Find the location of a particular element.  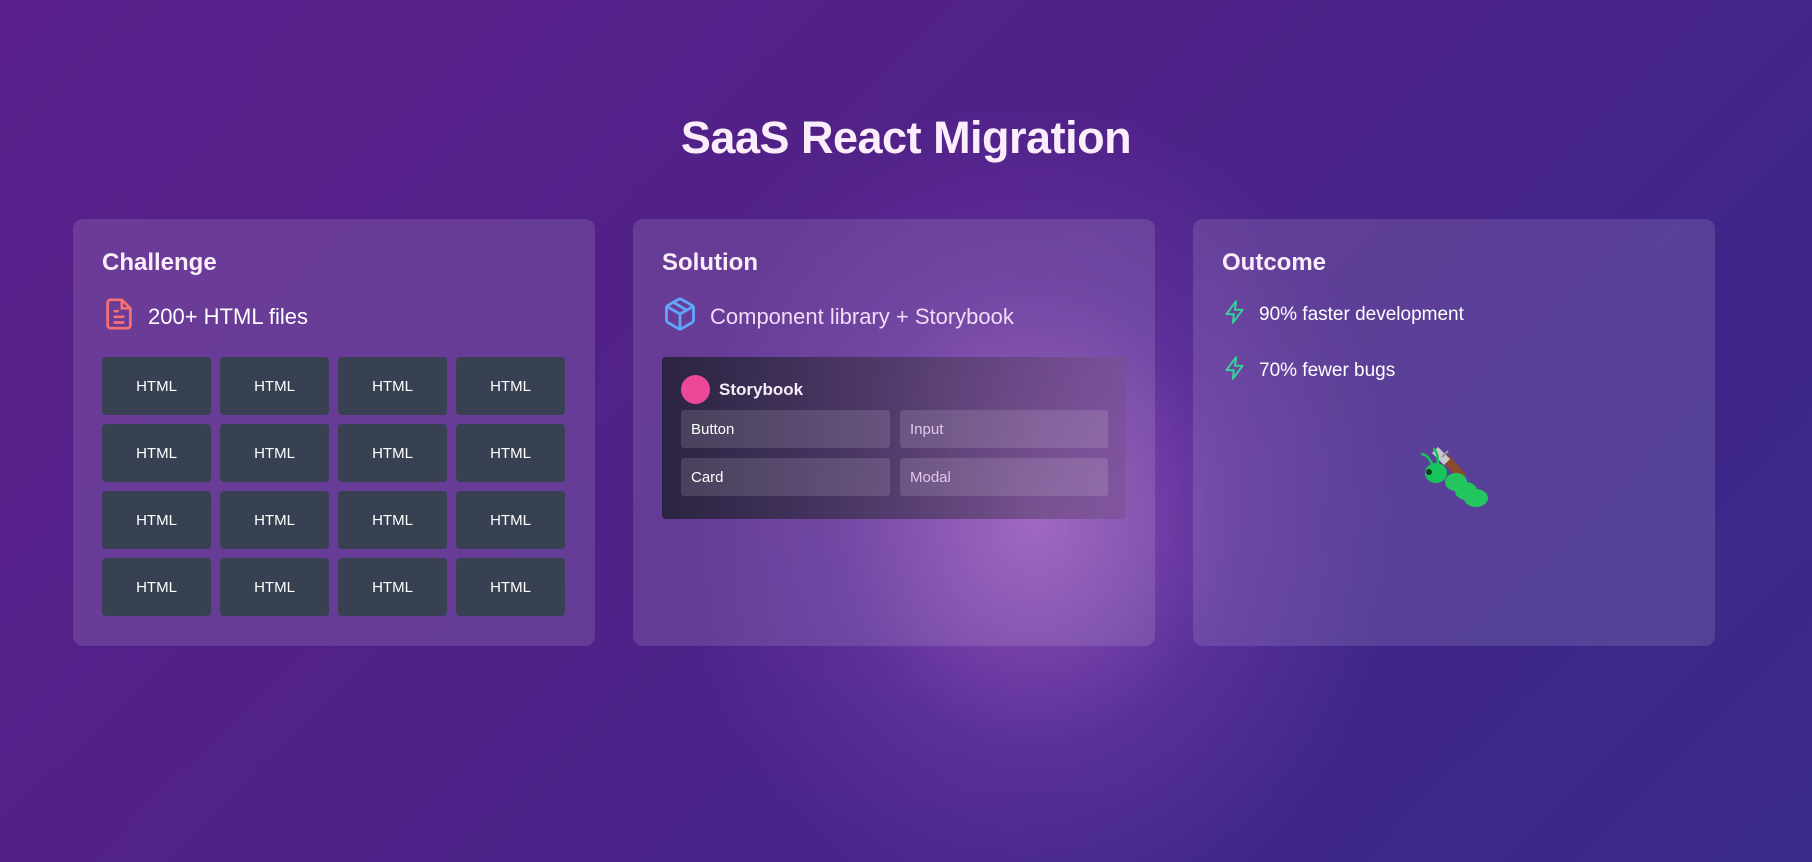

solution-lead: Component library + Storybook is located at coordinates (894, 317).